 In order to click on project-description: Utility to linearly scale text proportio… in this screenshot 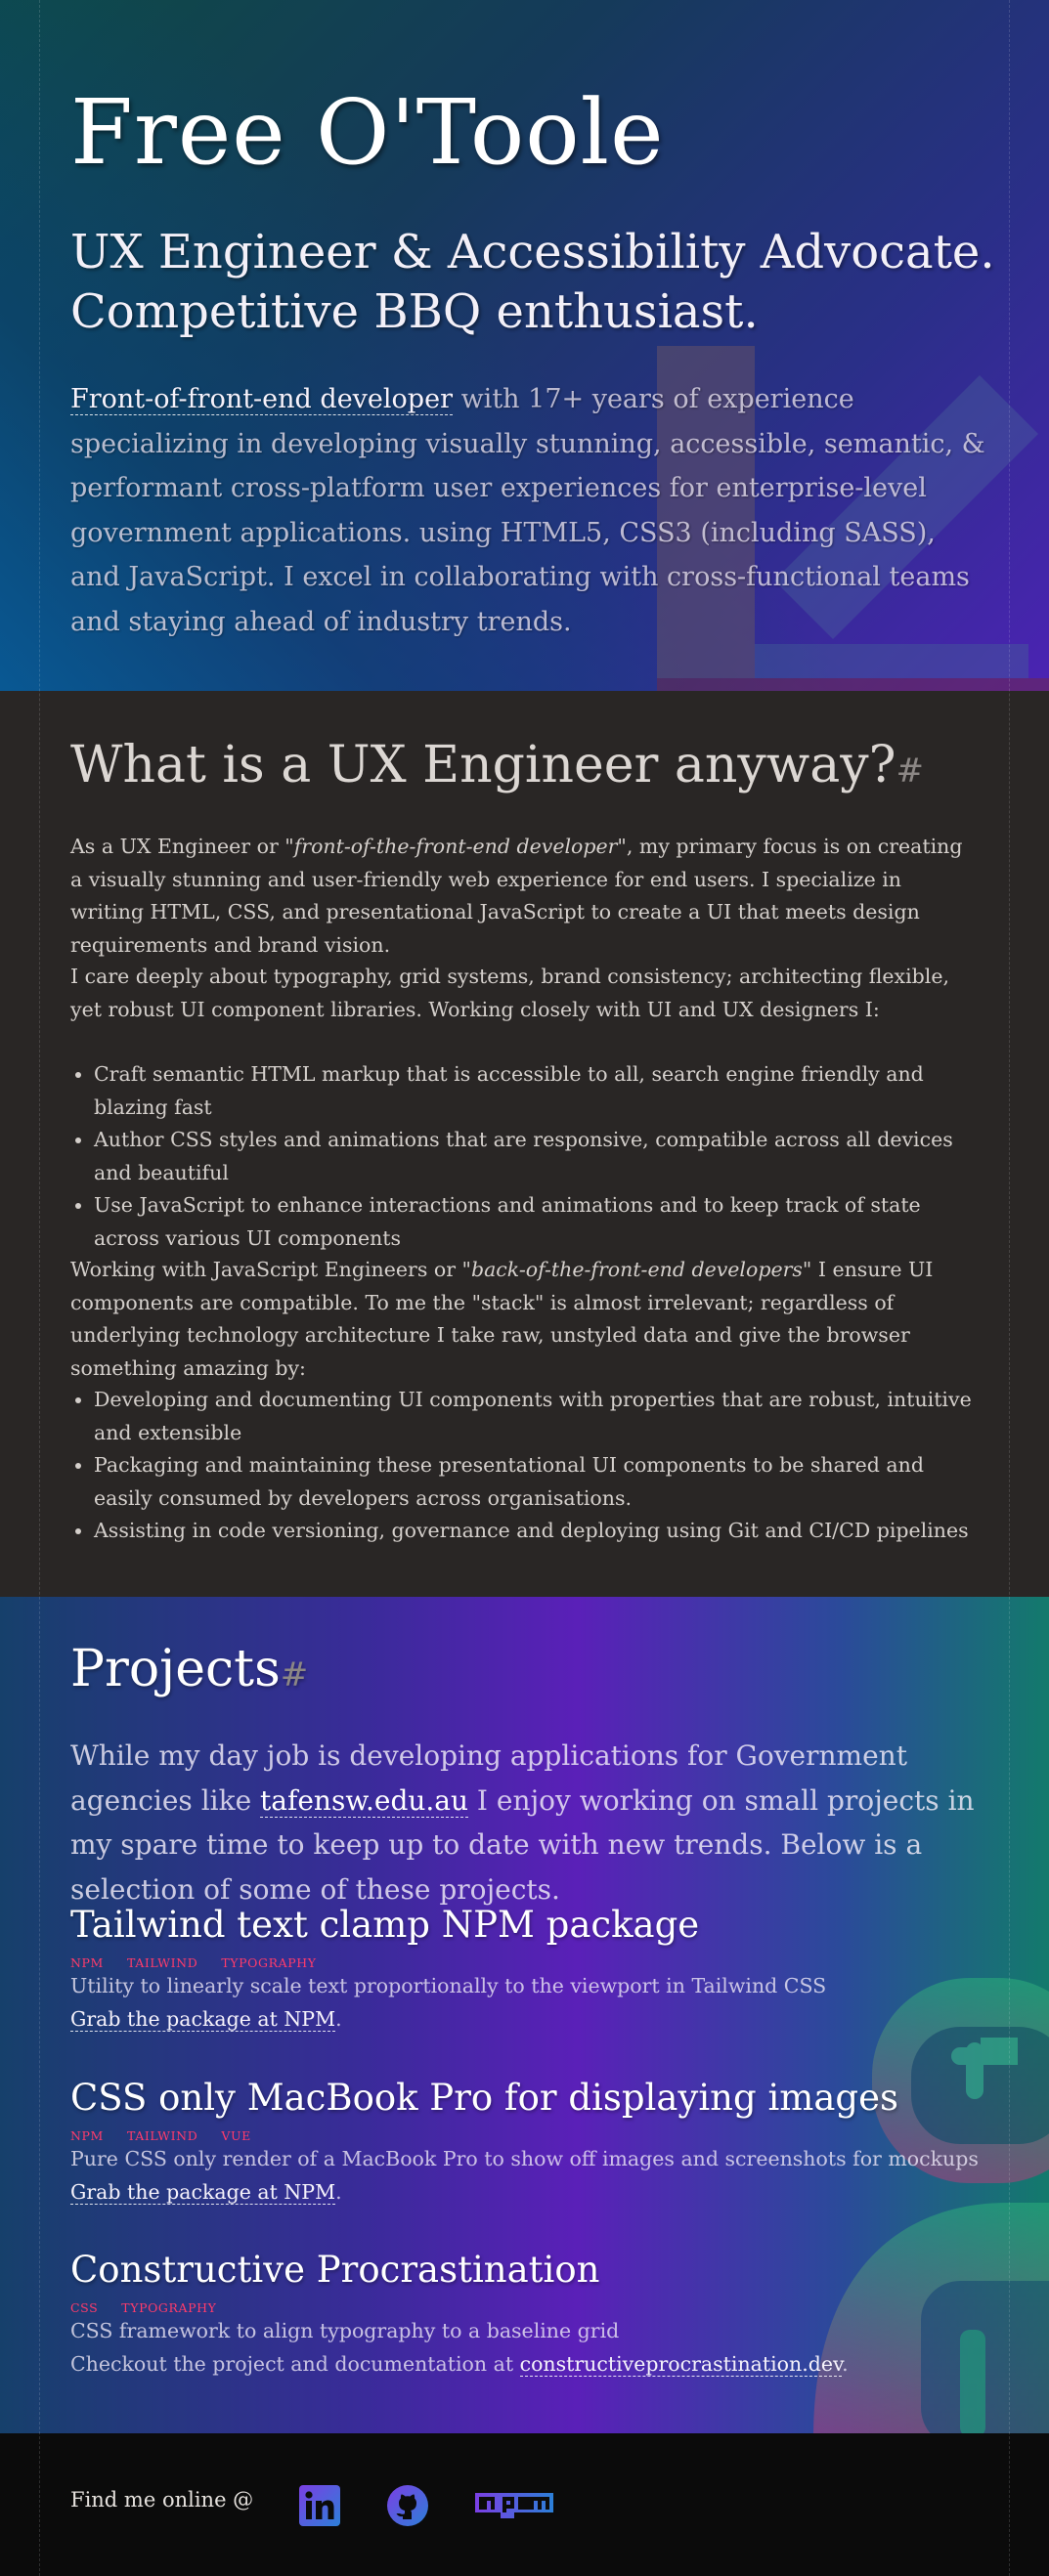, I will do `click(449, 1986)`.